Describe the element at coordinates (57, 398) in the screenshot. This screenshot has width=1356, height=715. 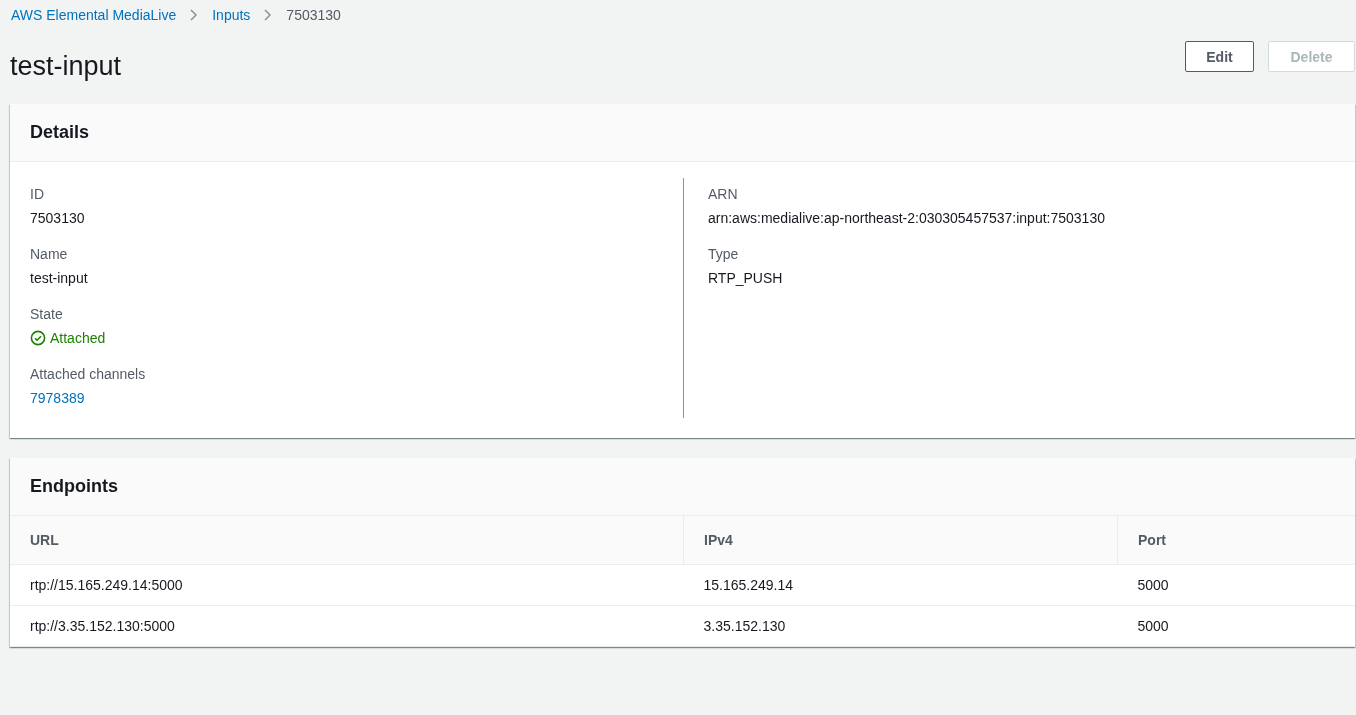
I see `channel-link: 7978389` at that location.